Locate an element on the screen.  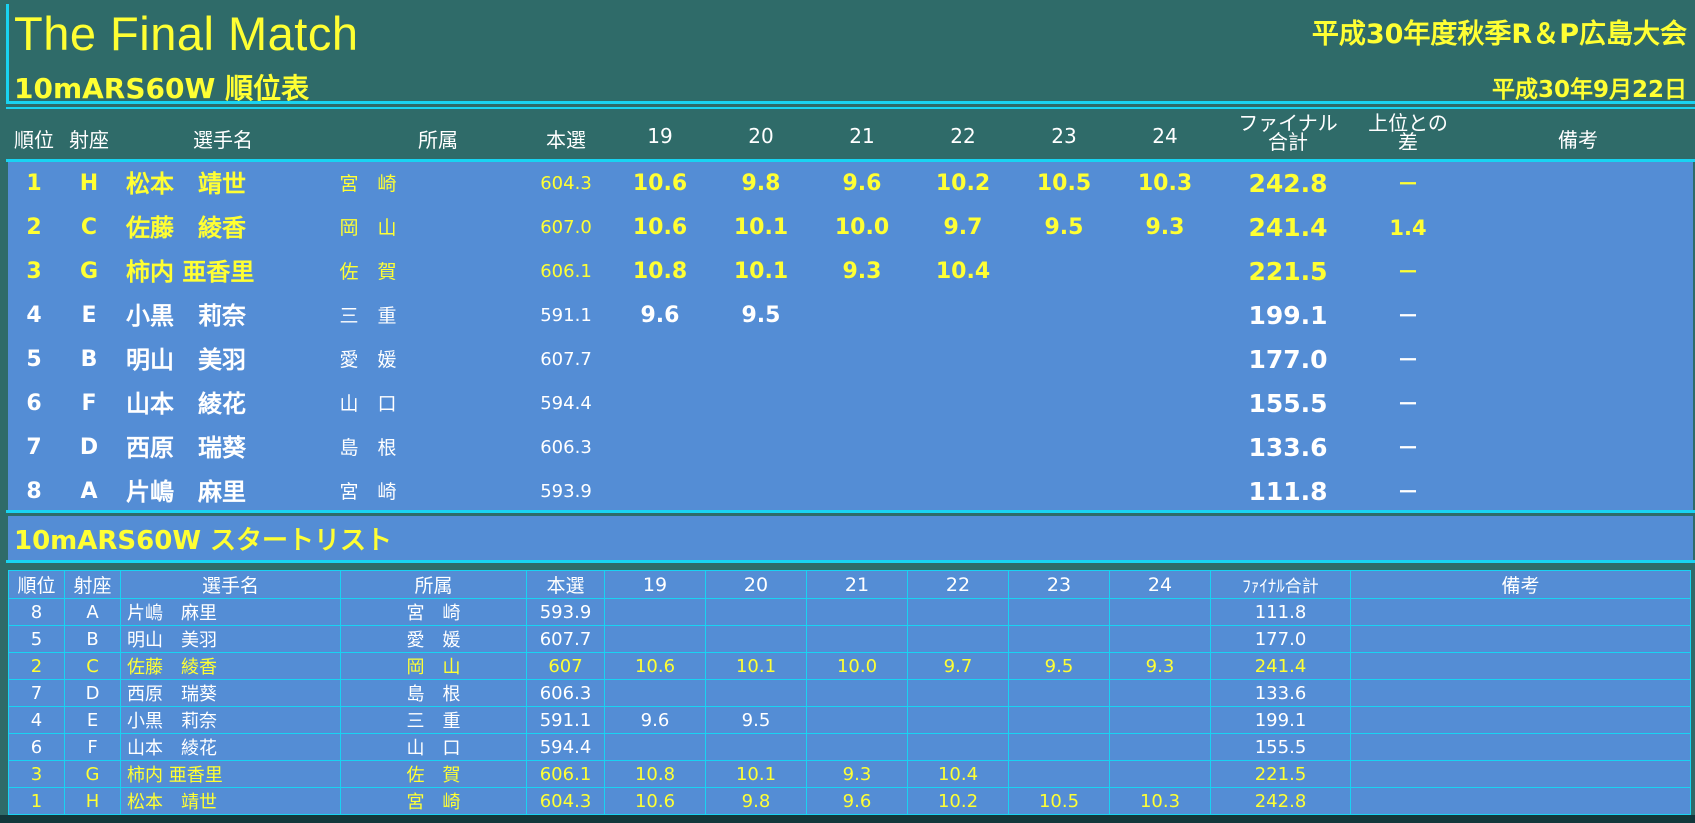
col-23: 23 is located at coordinates (1064, 136).